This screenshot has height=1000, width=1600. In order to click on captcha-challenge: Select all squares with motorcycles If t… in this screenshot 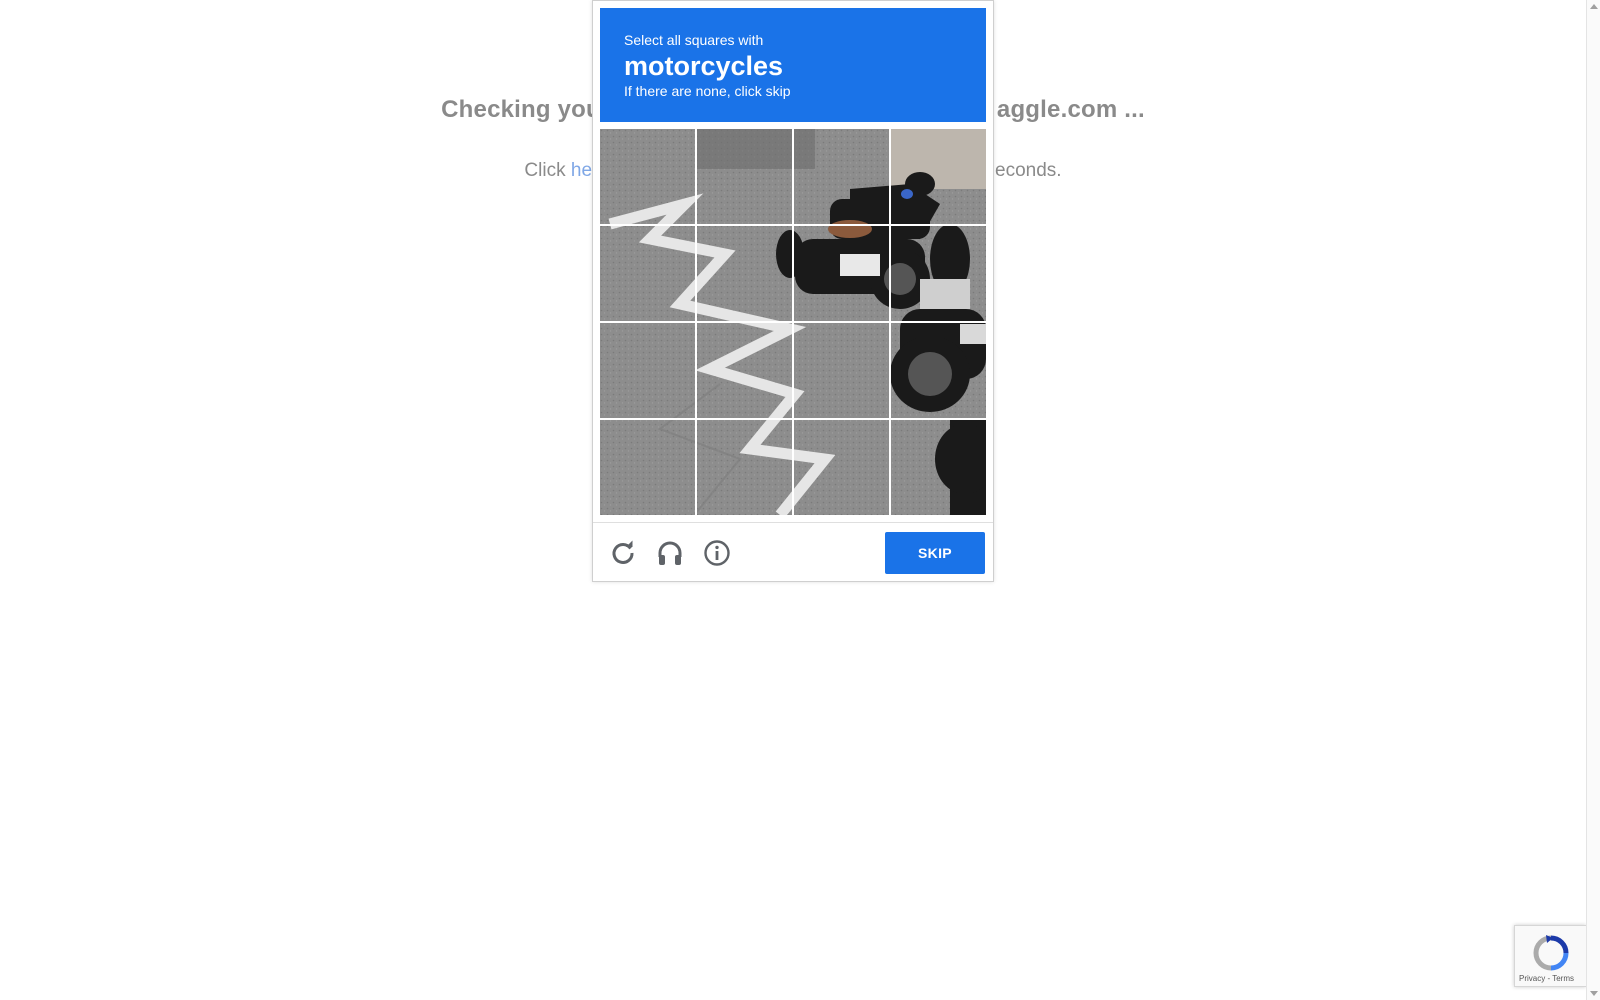, I will do `click(793, 291)`.